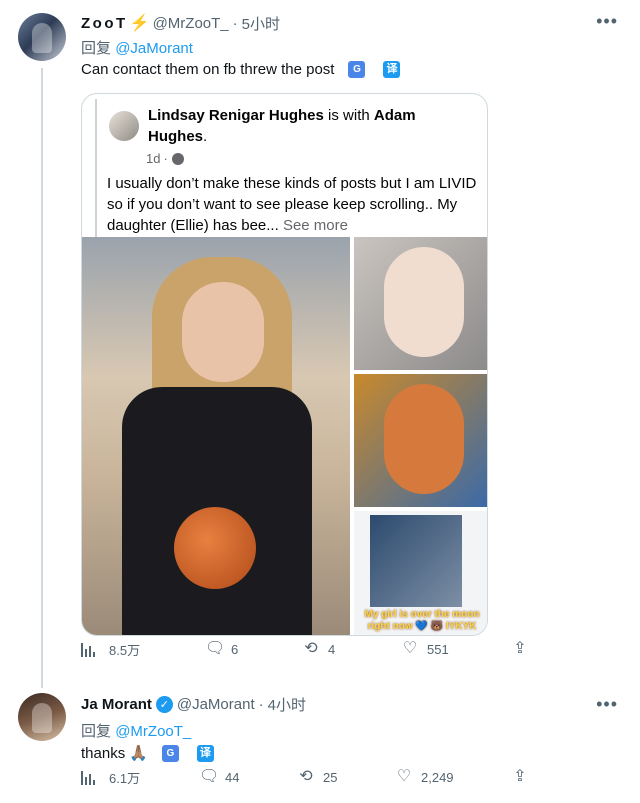 The width and height of the screenshot is (640, 803). Describe the element at coordinates (208, 69) in the screenshot. I see `tweet-text-content: Can contact them on fb threw the post` at that location.